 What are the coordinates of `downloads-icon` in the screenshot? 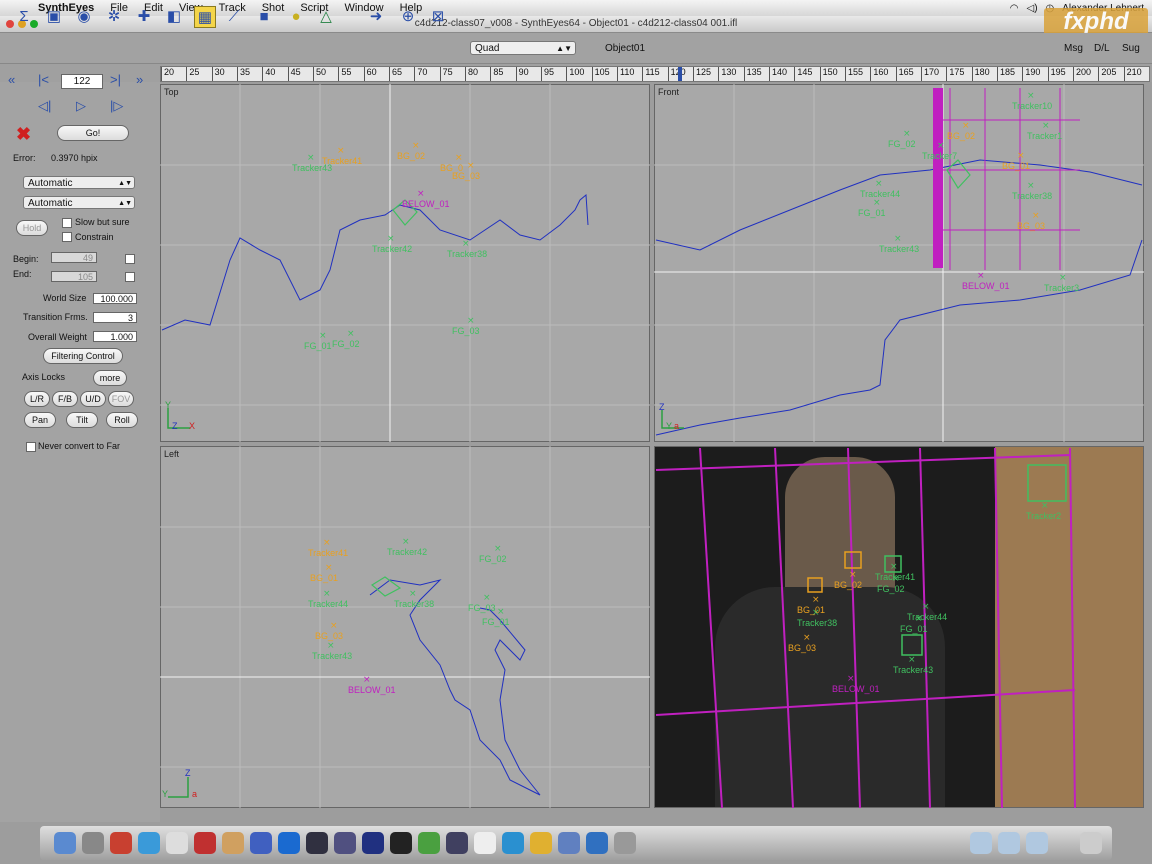 It's located at (1009, 843).